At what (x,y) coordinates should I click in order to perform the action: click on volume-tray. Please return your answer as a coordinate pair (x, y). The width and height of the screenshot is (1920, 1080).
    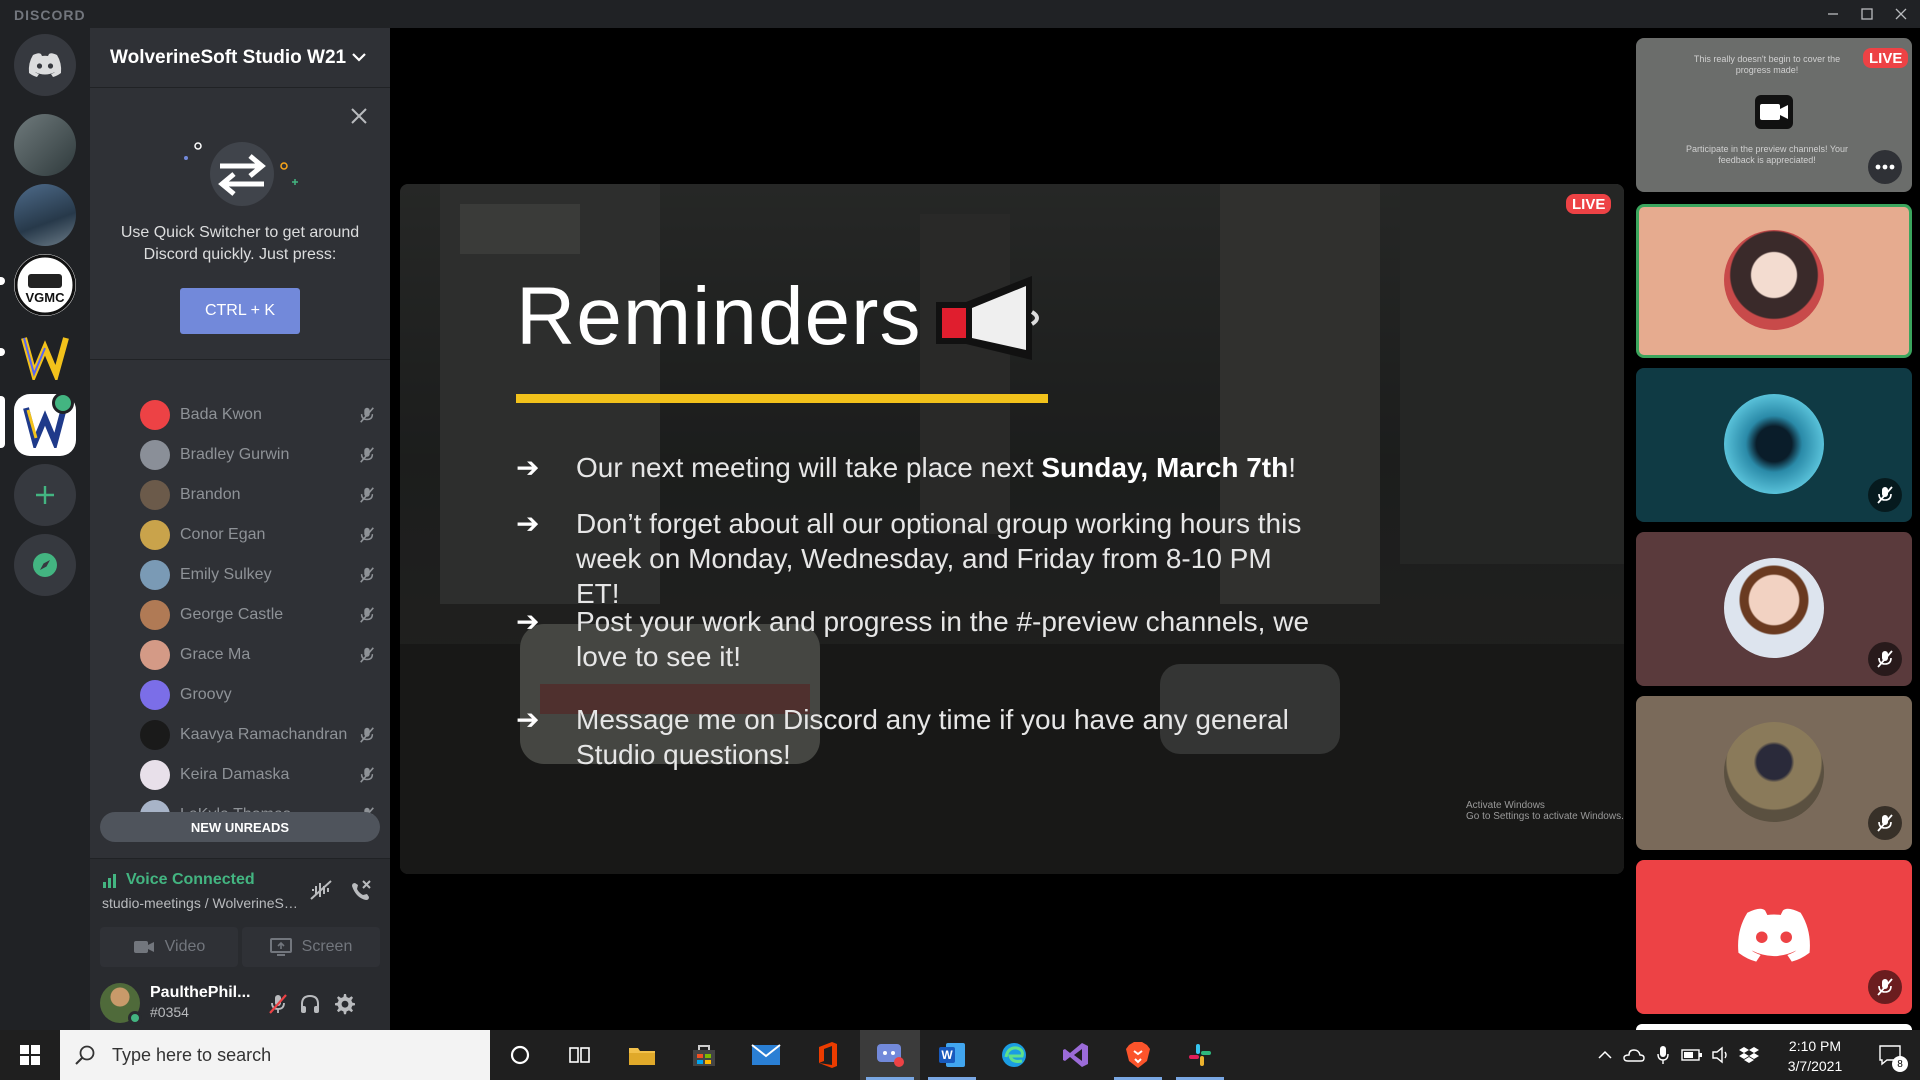
    Looking at the image, I should click on (1721, 1055).